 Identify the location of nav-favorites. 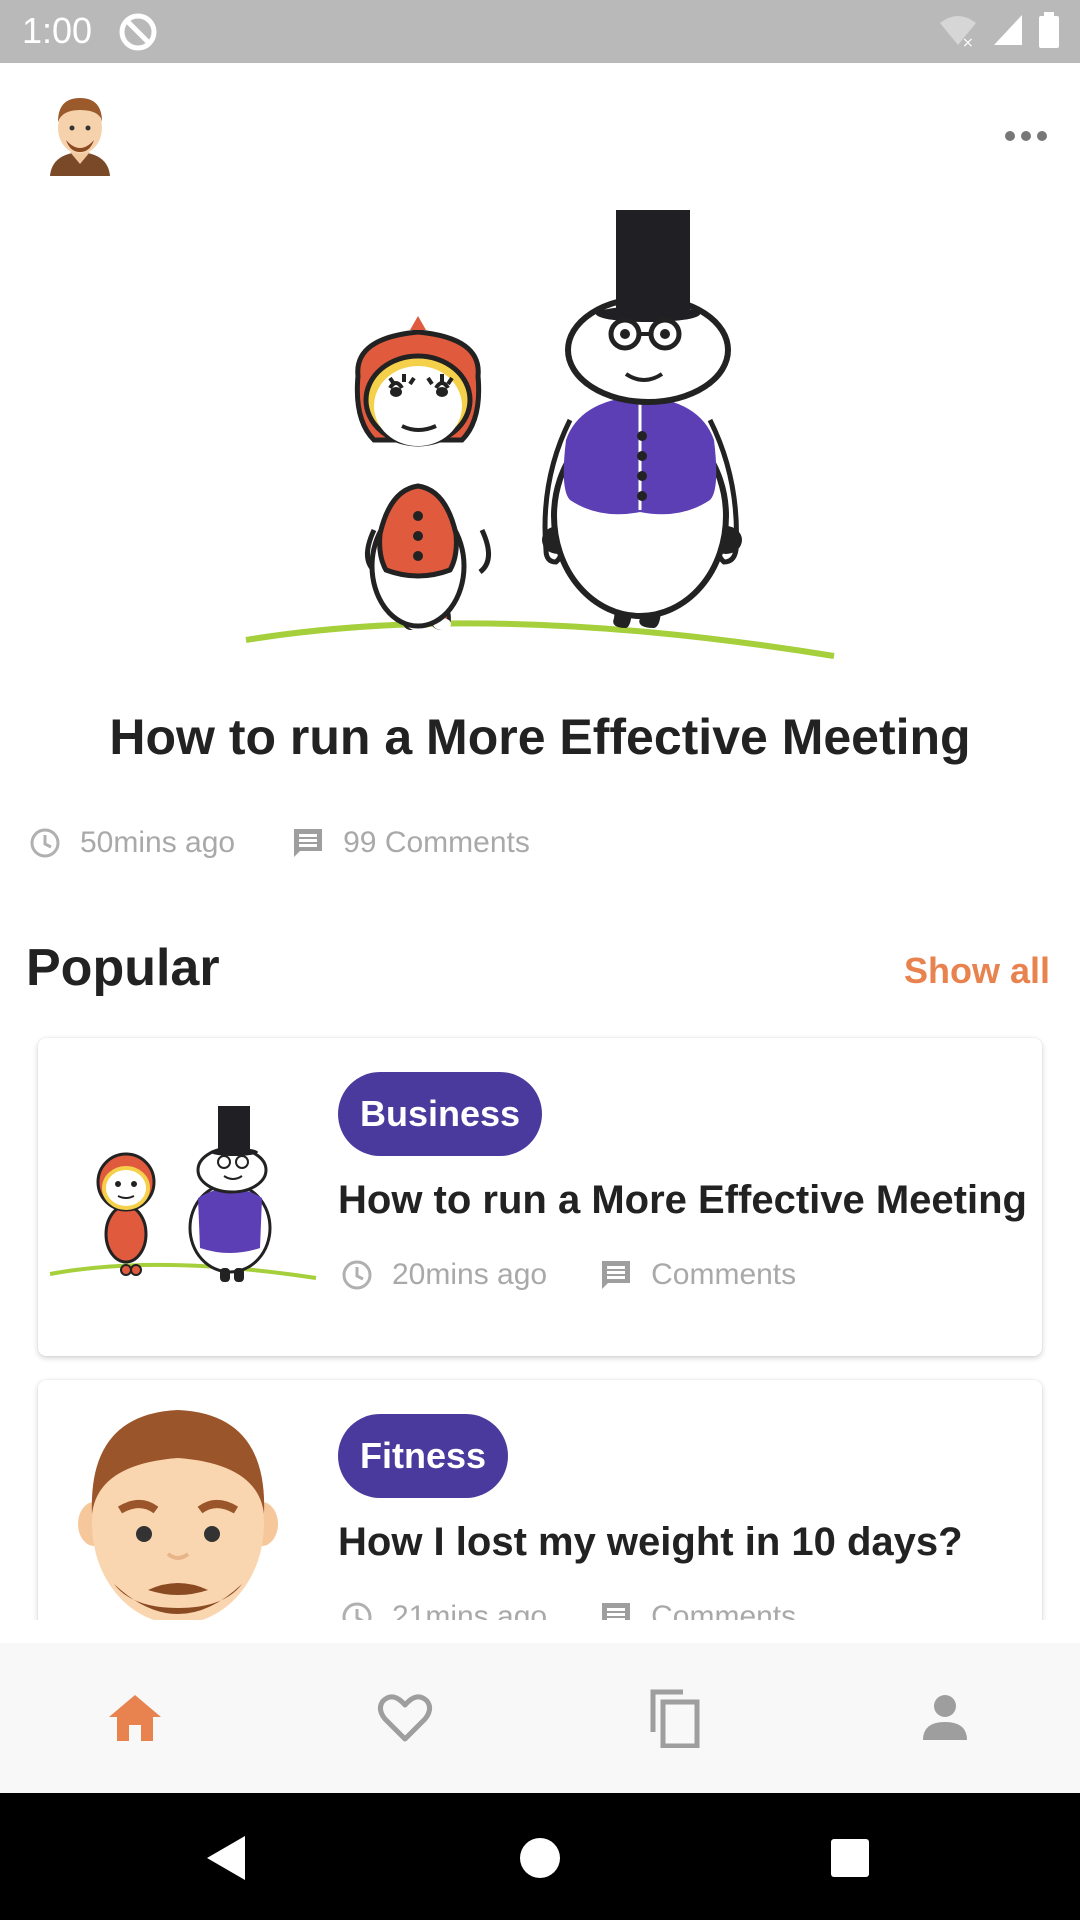
(405, 1718).